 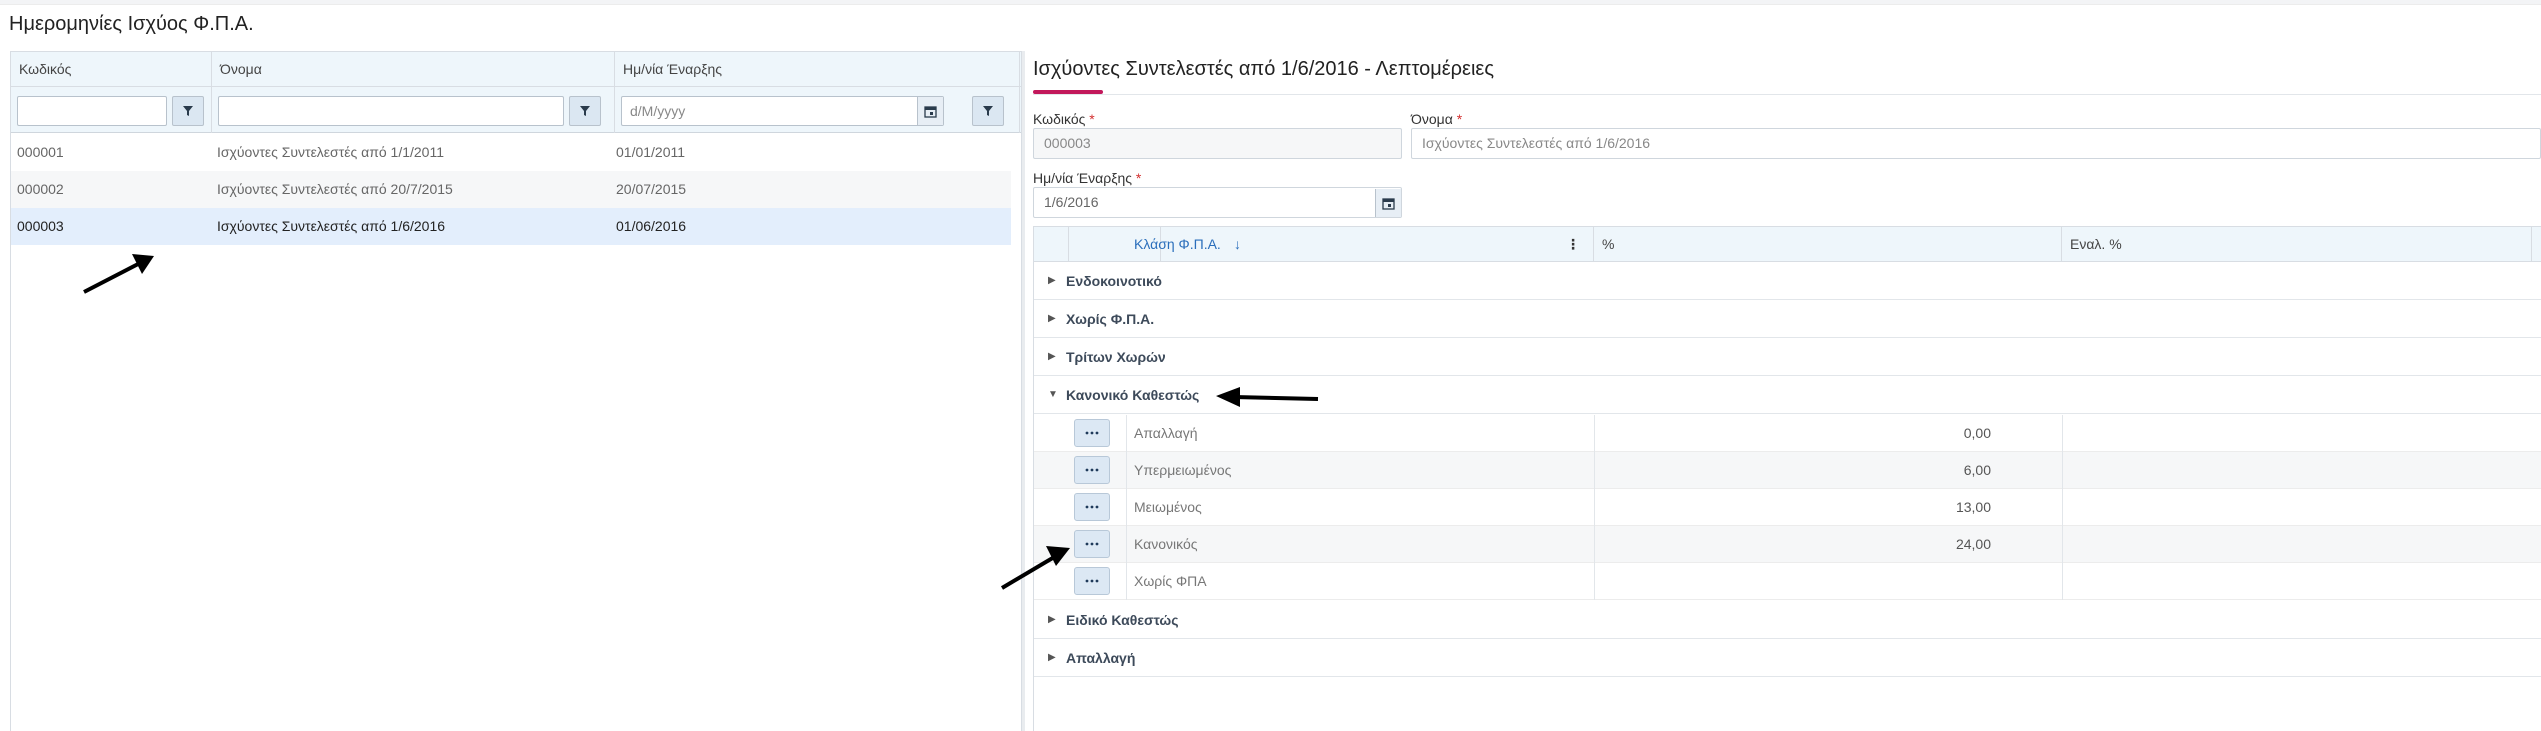 What do you see at coordinates (1973, 507) in the screenshot?
I see `vat-percent: 13,00` at bounding box center [1973, 507].